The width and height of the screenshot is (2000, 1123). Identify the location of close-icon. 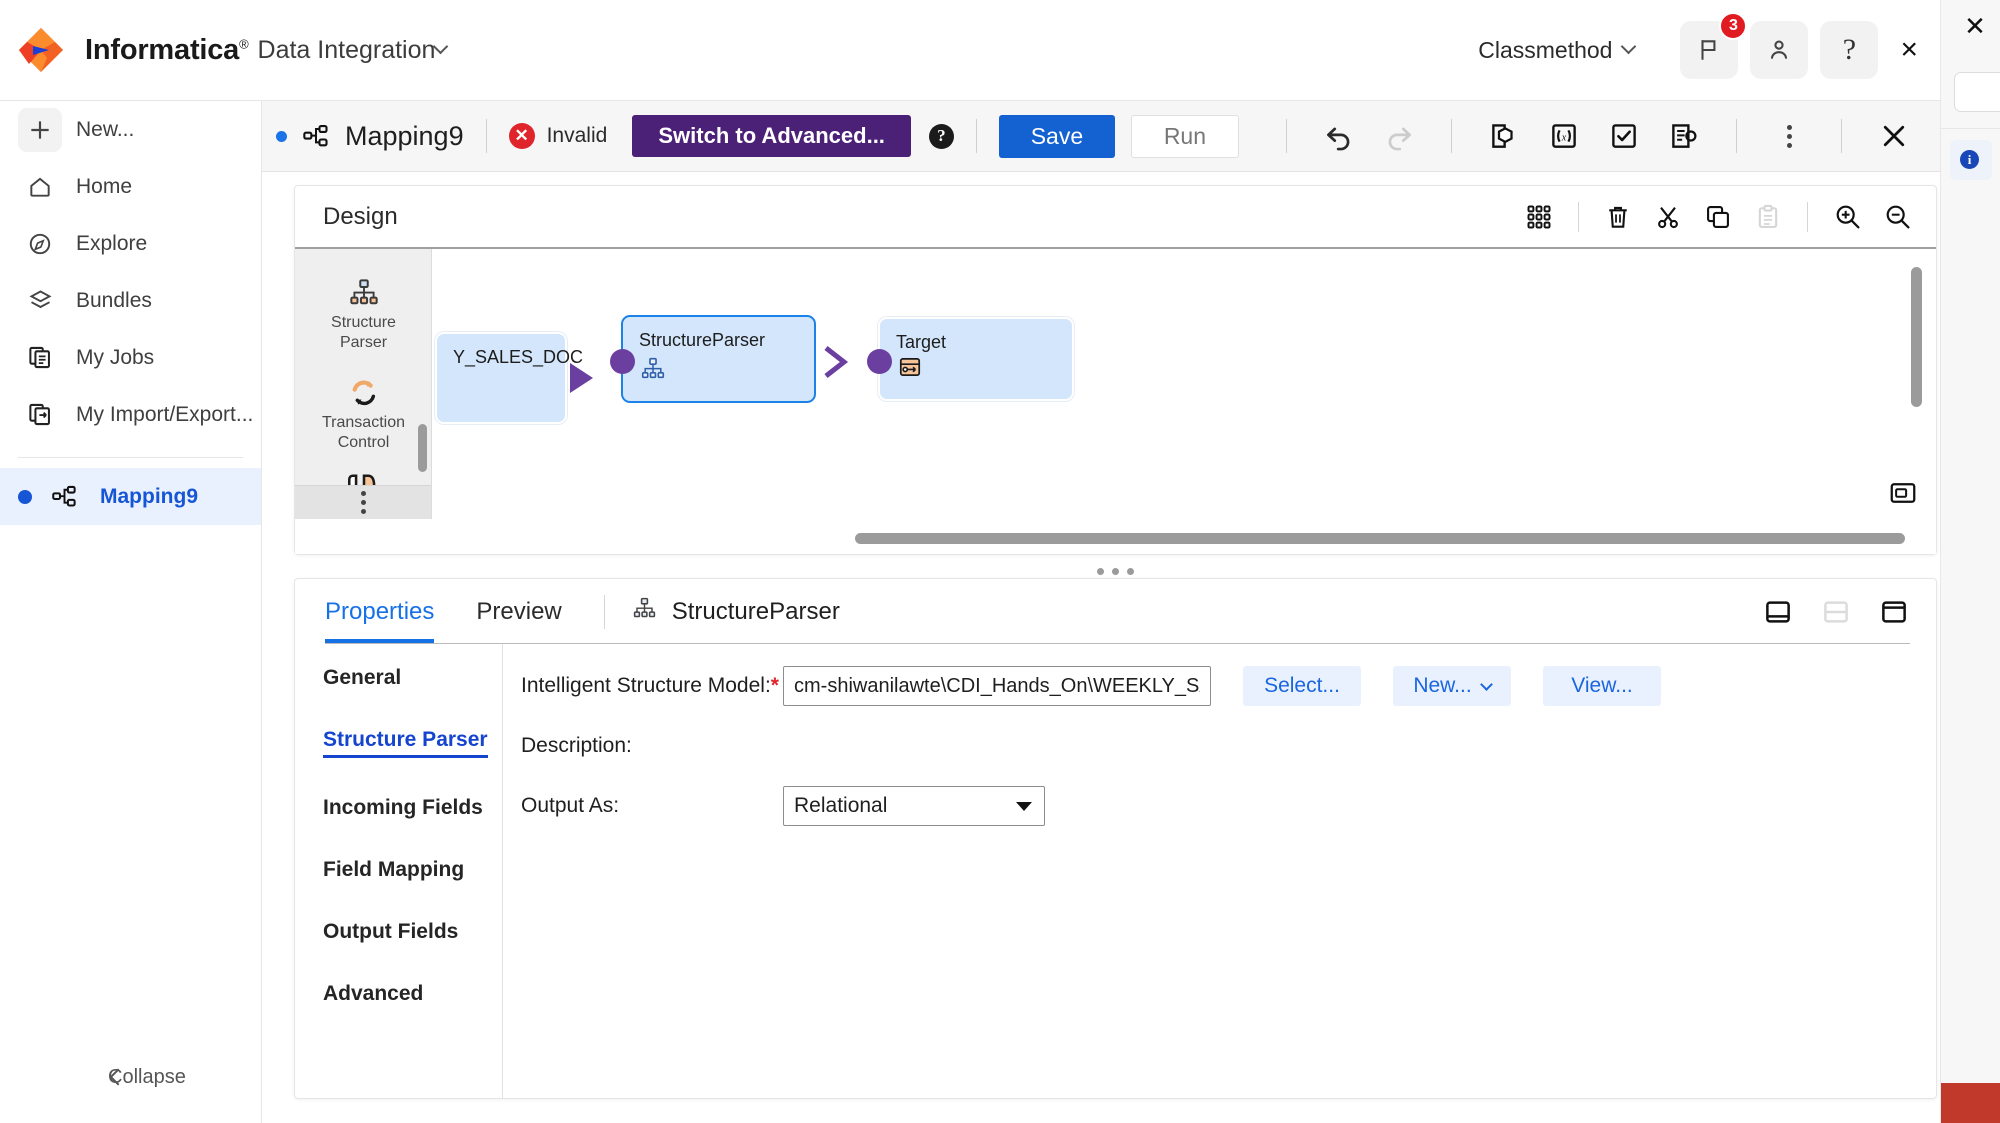
(1894, 136).